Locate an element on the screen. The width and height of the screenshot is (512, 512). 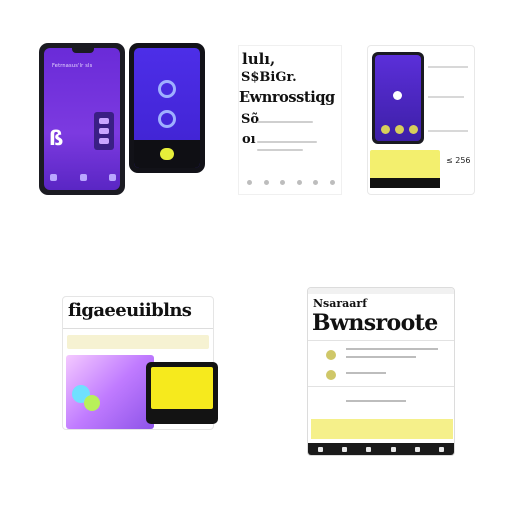
bottom-toolbar is located at coordinates (381, 449).